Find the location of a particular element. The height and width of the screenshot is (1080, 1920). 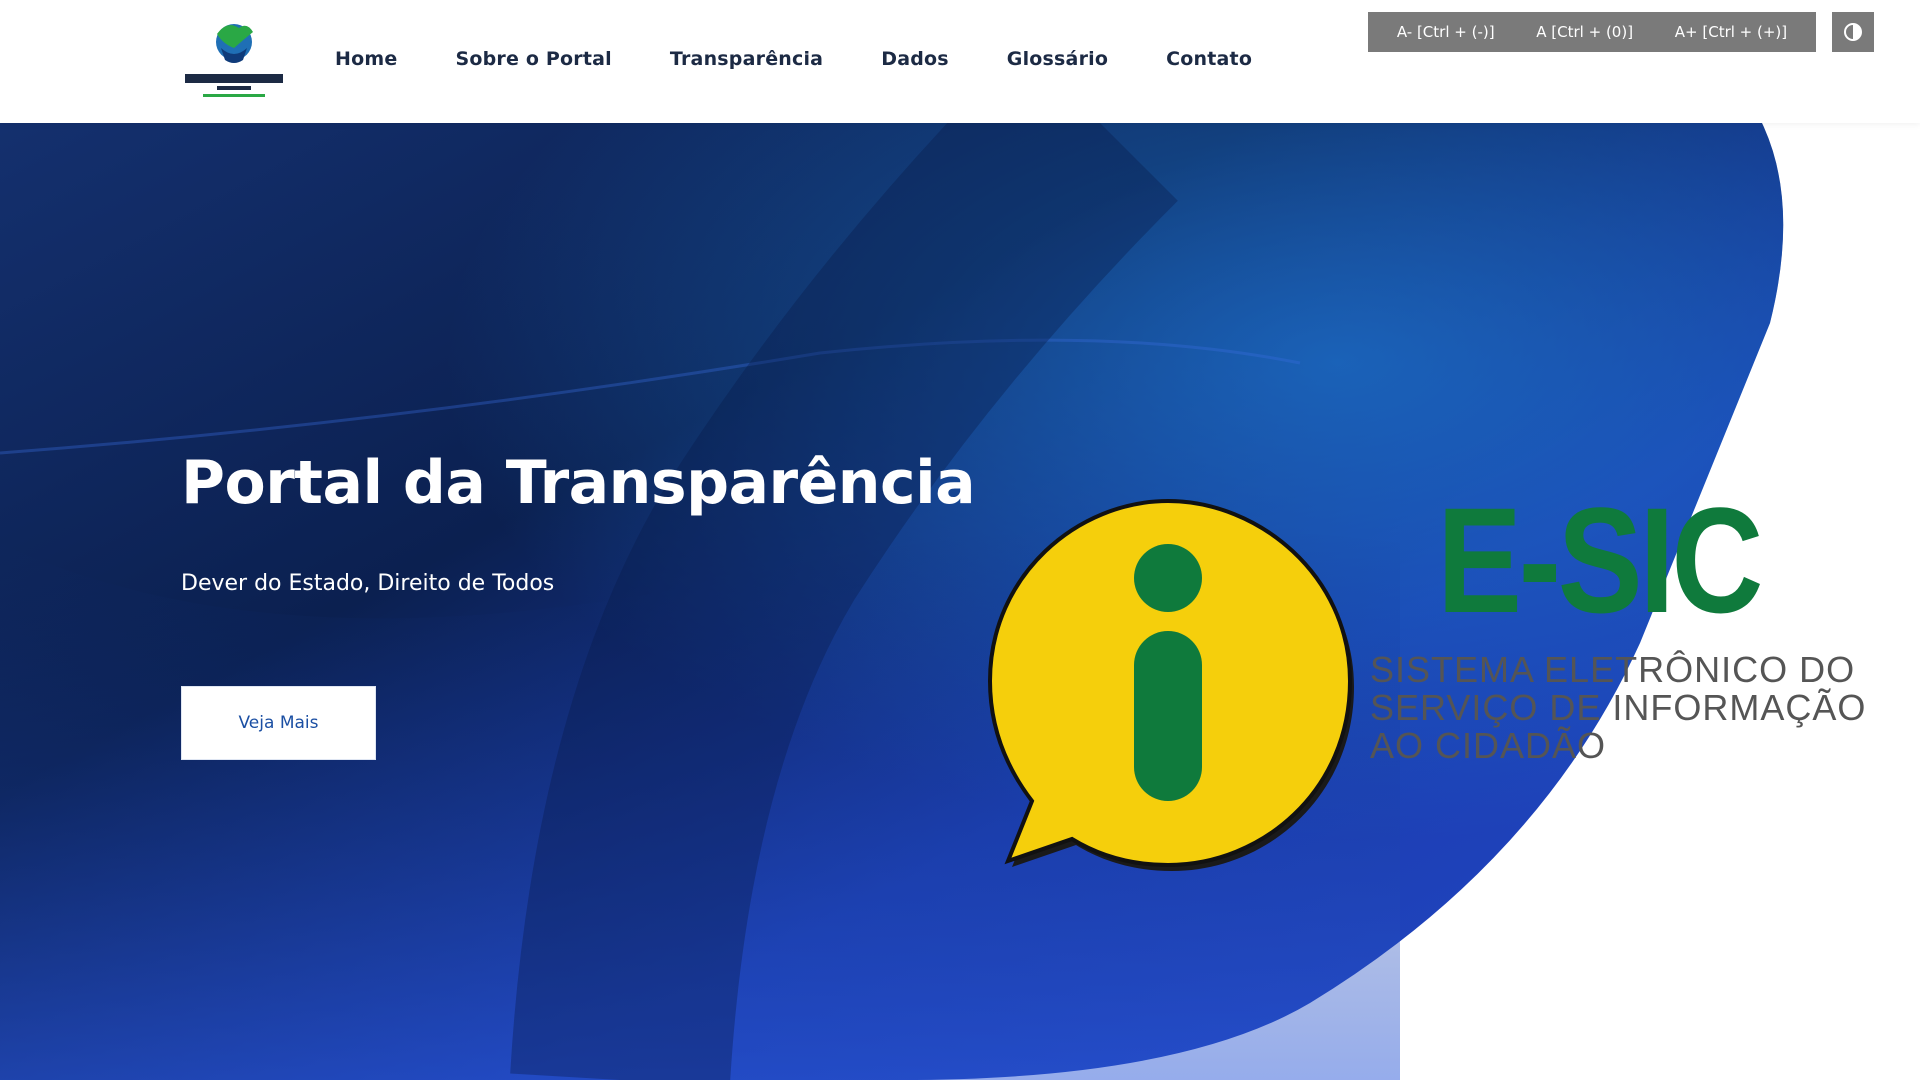

nav-transparencia: Transparência is located at coordinates (746, 59).